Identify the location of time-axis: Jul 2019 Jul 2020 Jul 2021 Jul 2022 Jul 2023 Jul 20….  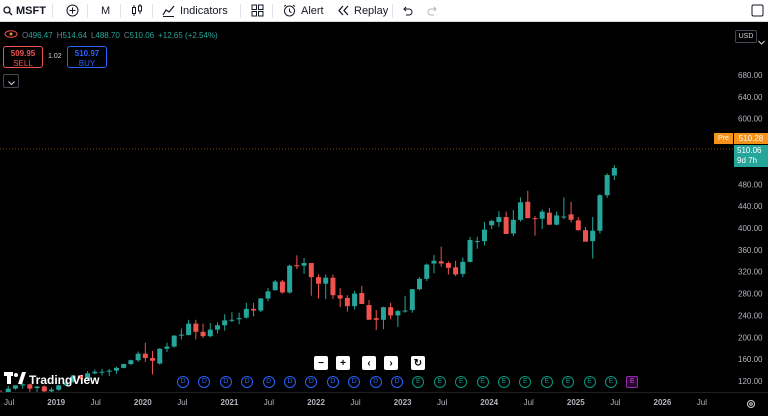
(384, 401).